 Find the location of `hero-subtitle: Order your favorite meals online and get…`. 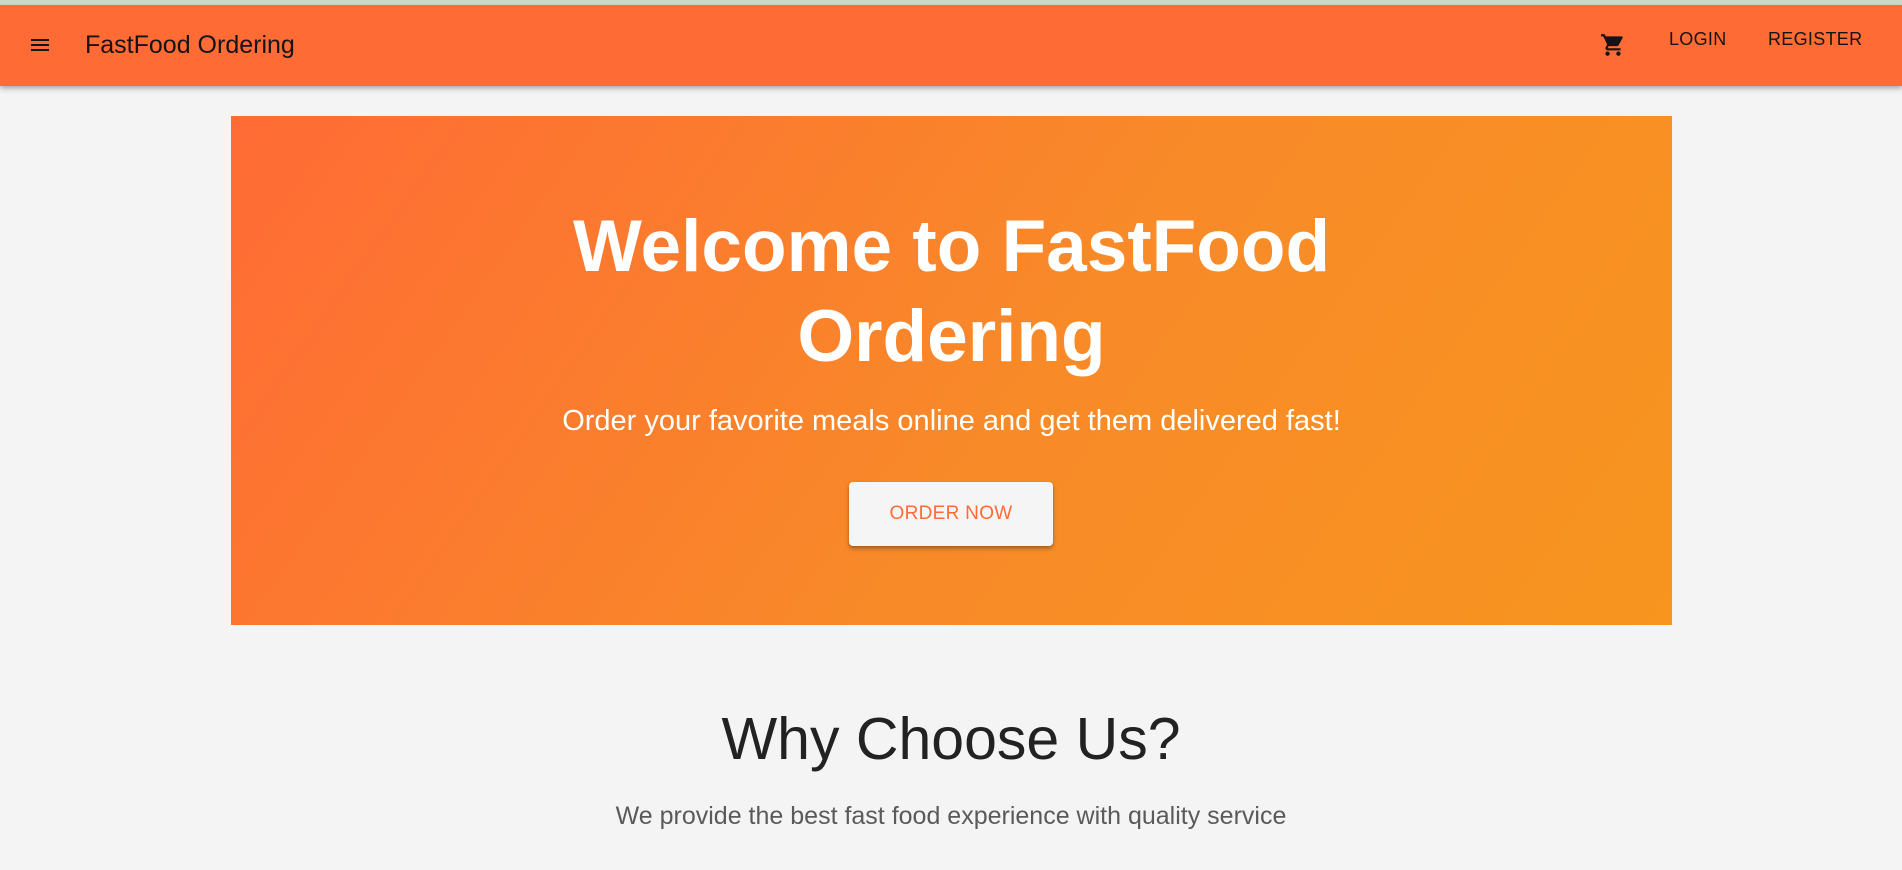

hero-subtitle: Order your favorite meals online and get… is located at coordinates (951, 421).